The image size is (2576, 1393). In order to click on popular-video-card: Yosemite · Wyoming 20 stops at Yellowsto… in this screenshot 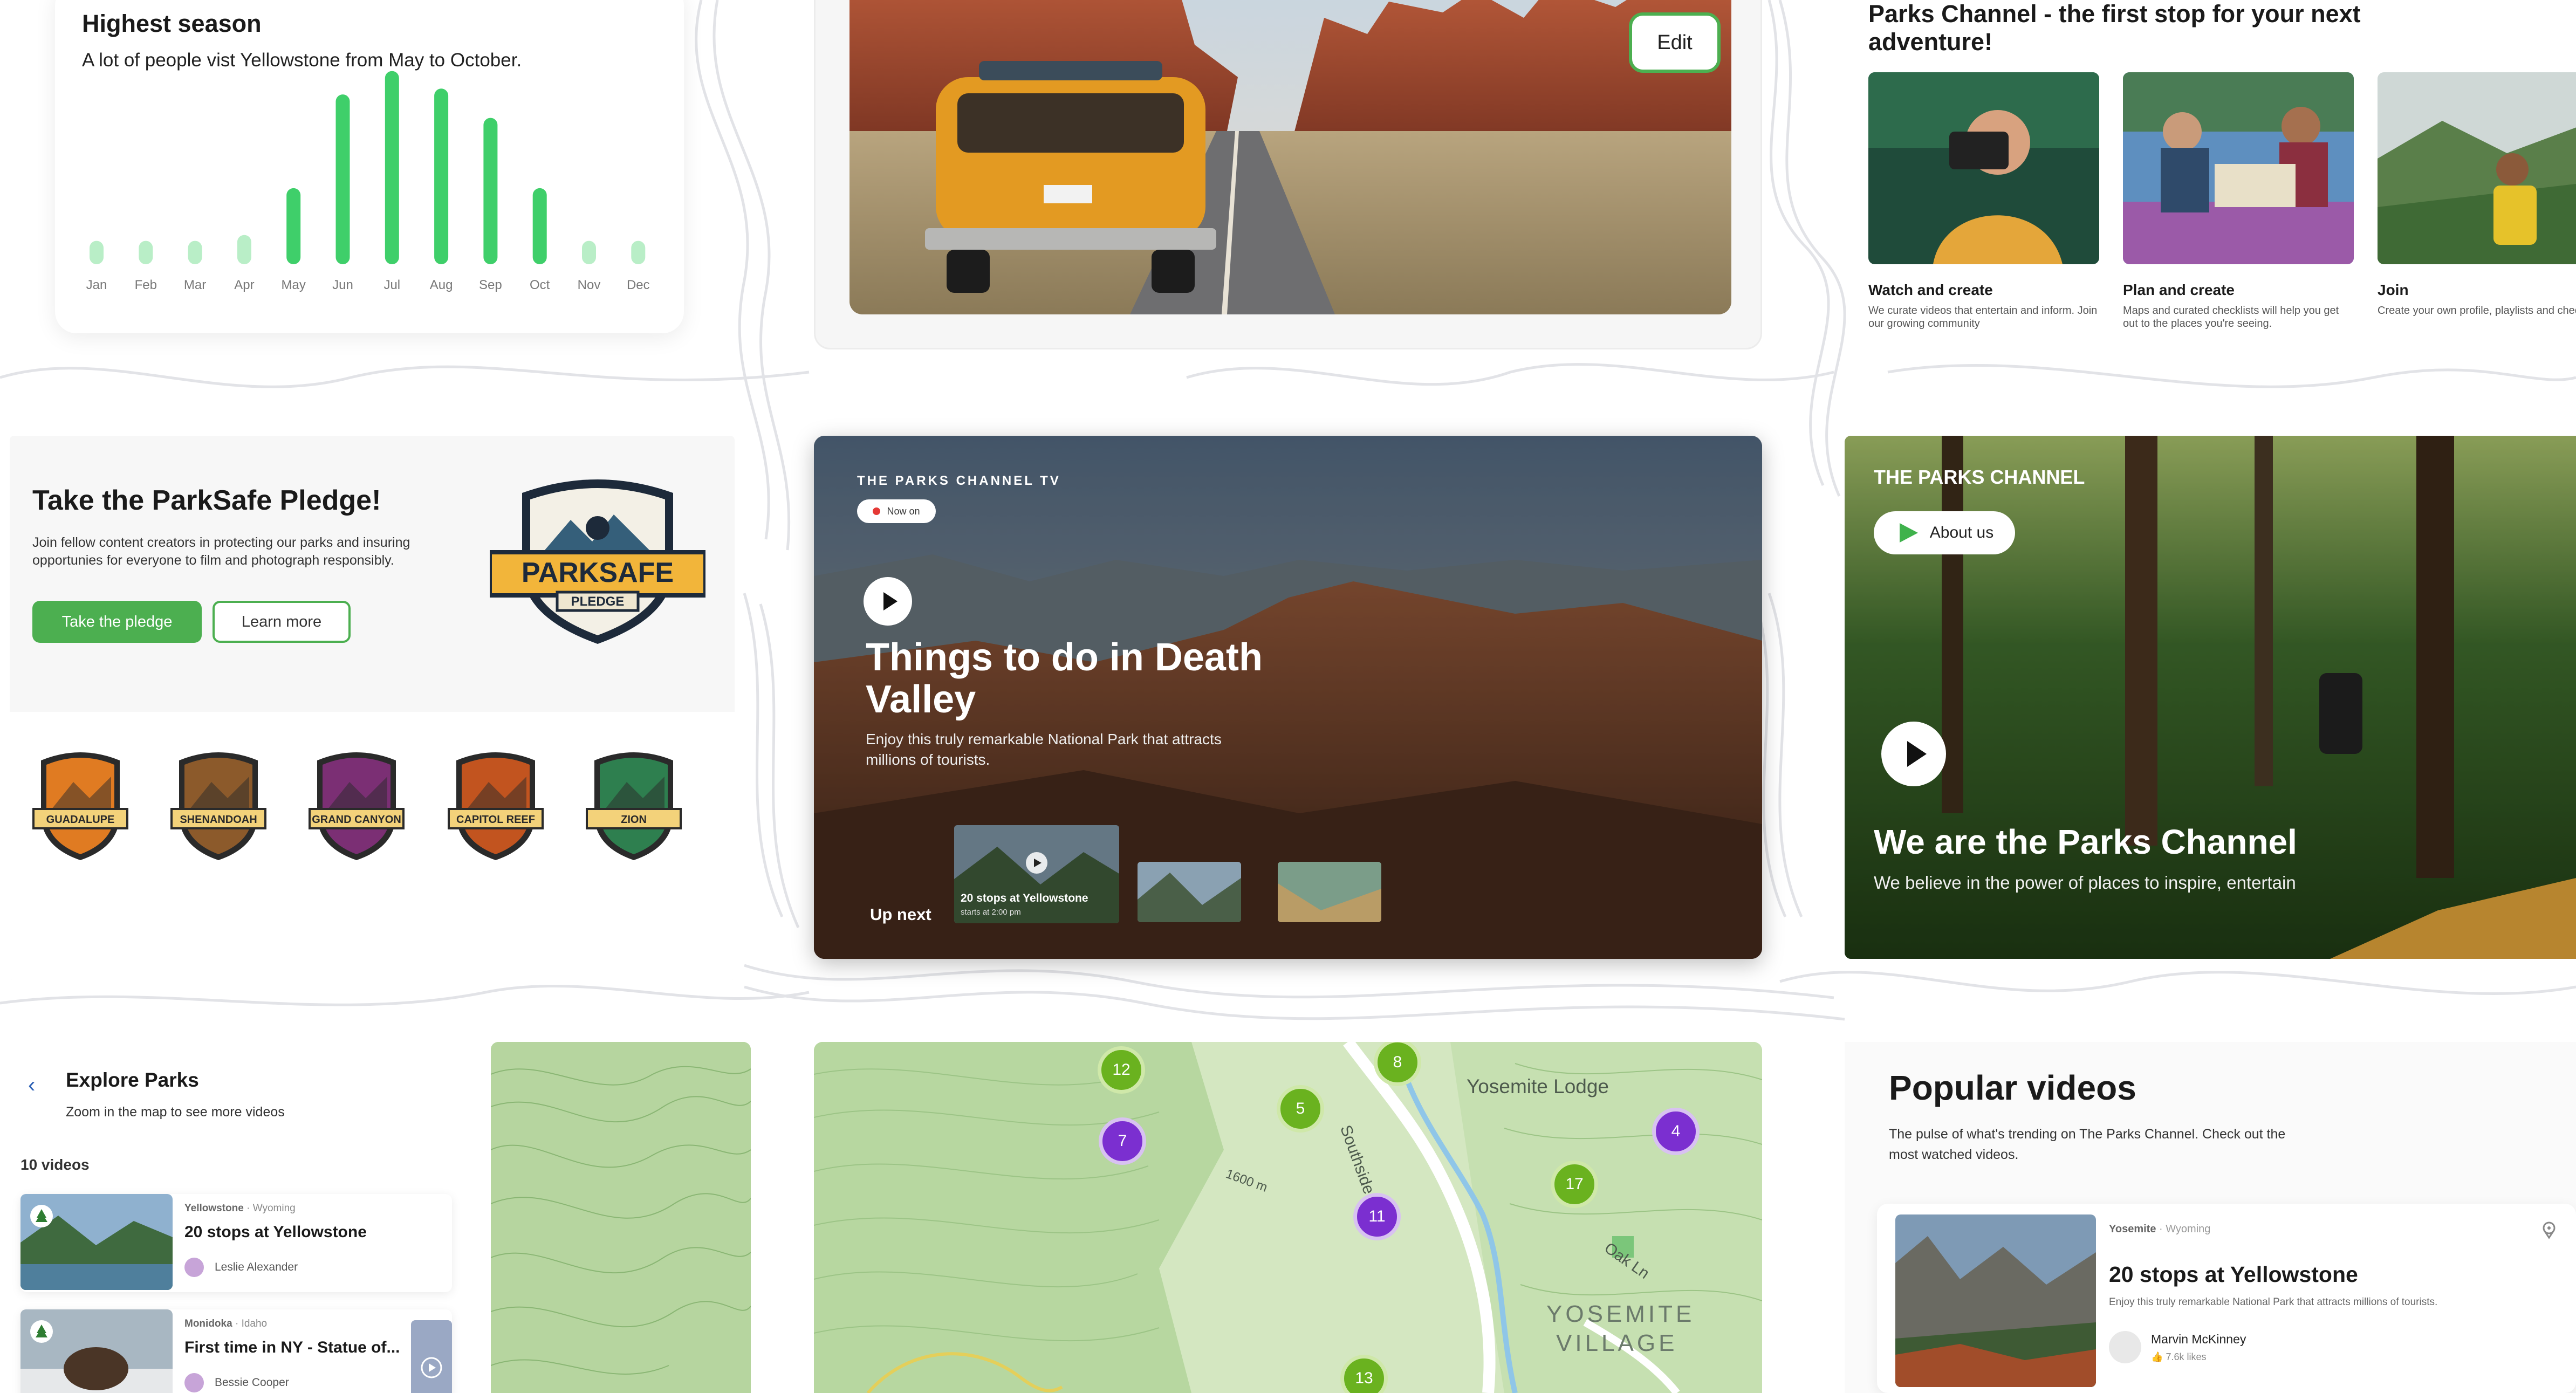, I will do `click(2227, 1299)`.